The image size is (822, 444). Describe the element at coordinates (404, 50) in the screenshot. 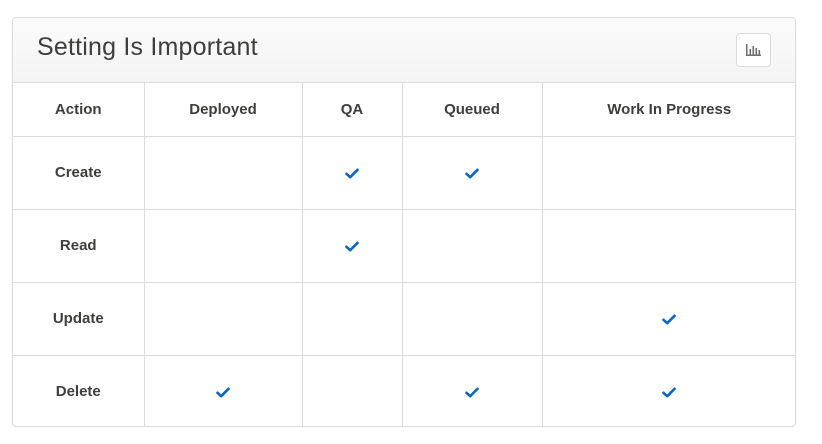

I see `card-header: Setting Is Important` at that location.